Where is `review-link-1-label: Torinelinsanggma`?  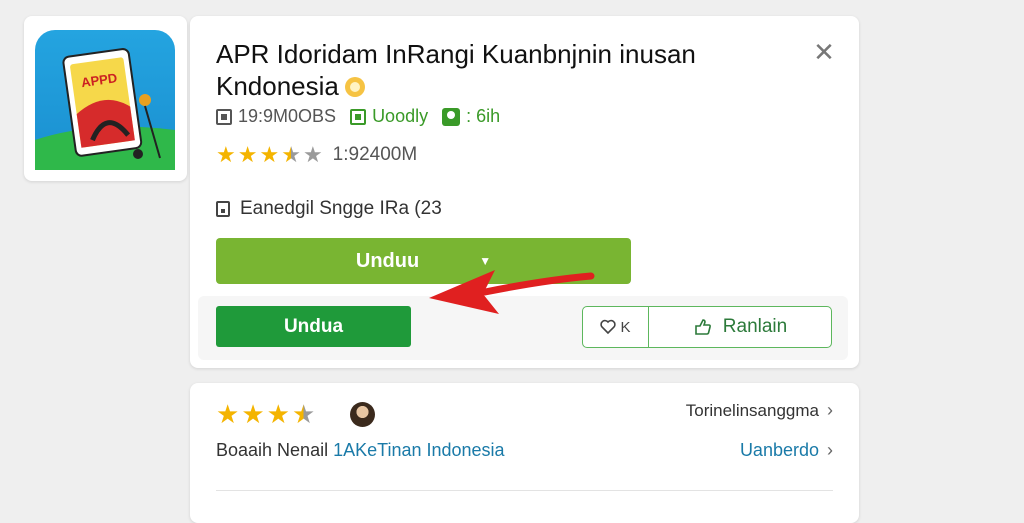 review-link-1-label: Torinelinsanggma is located at coordinates (752, 410).